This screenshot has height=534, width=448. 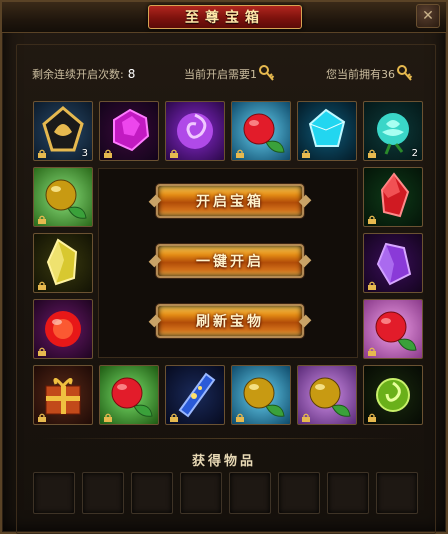 I want to click on refresh-treasure-label: 刷新宝物, so click(x=230, y=322).